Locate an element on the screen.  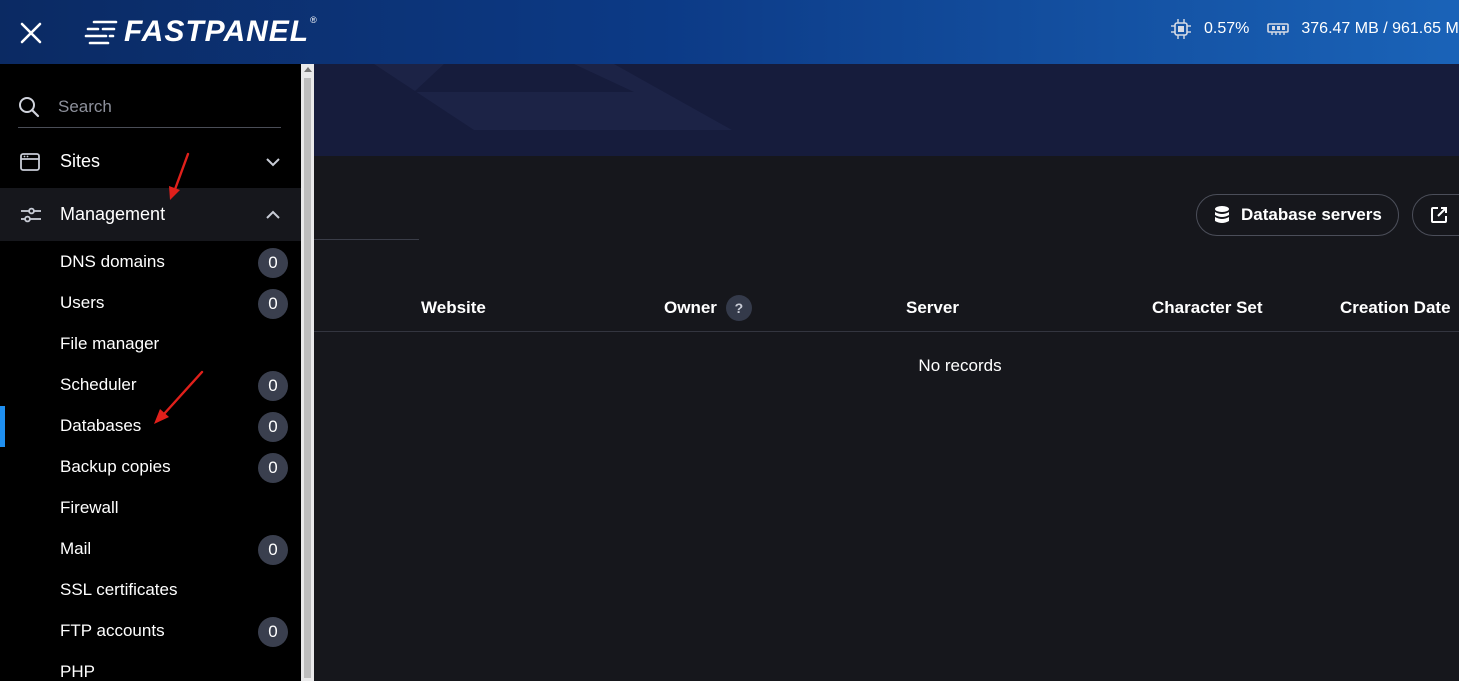
banner-decoration is located at coordinates (553, 97).